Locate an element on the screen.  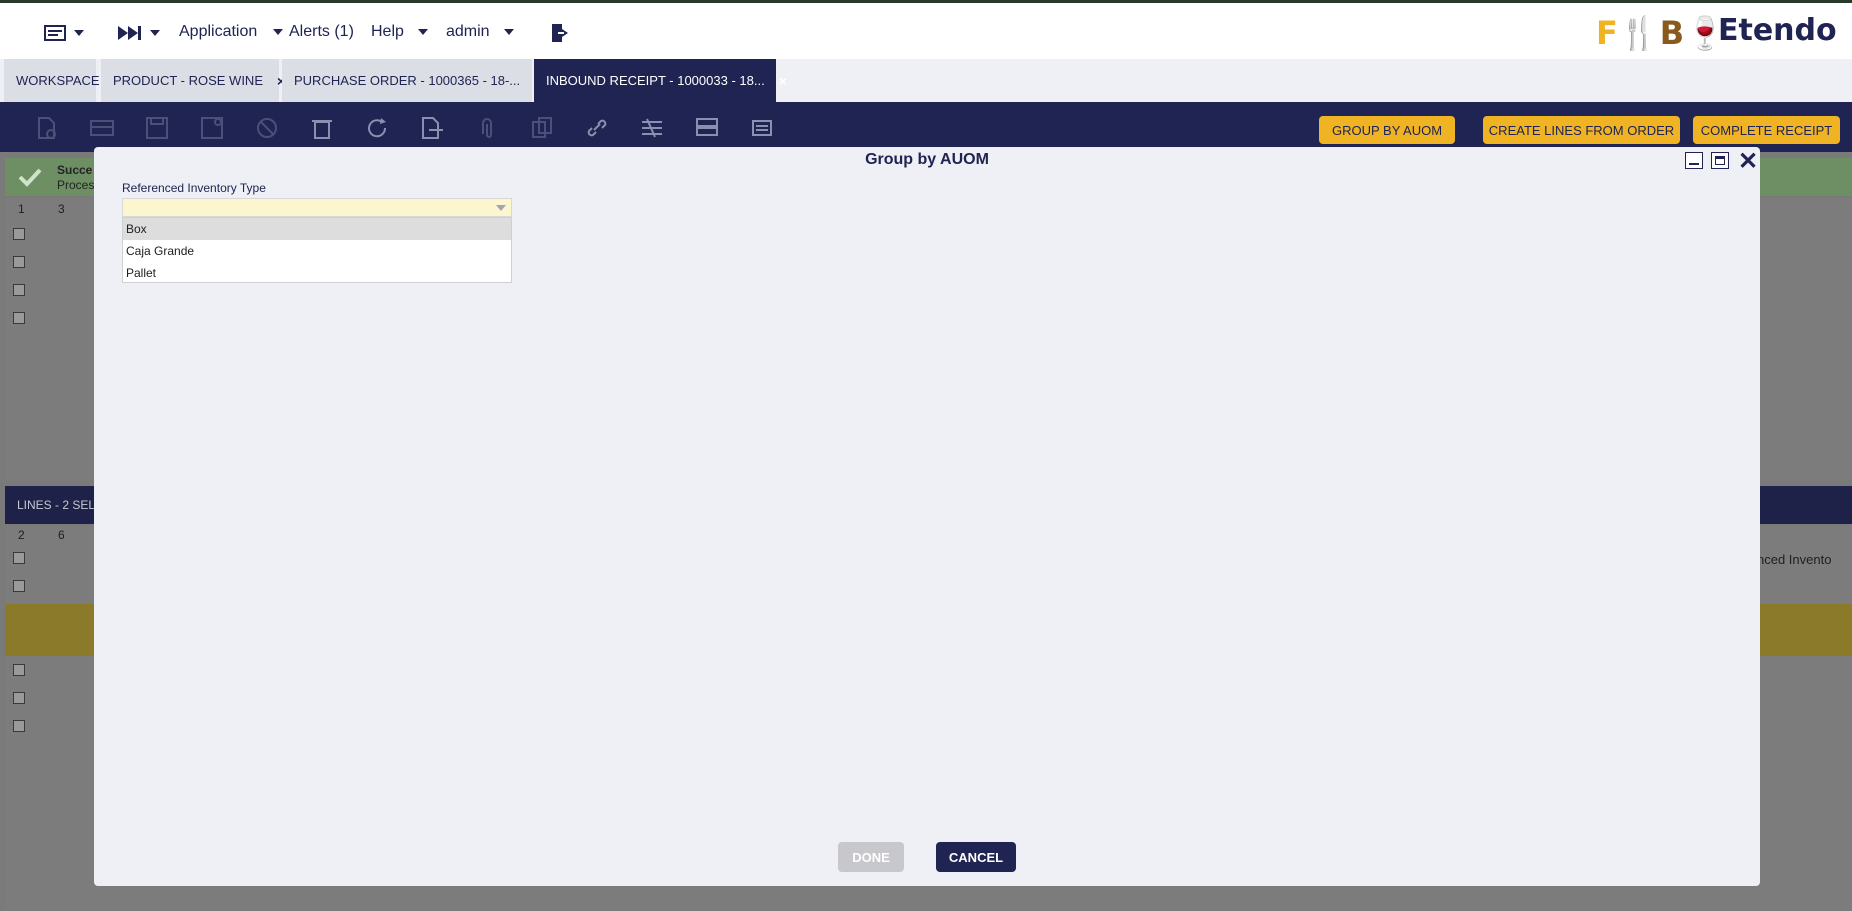
cancel-button: CANCEL is located at coordinates (976, 857).